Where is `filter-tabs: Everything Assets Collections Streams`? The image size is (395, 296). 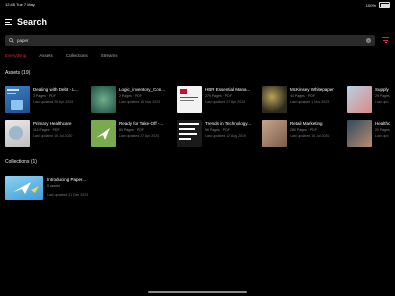
filter-tabs: Everything Assets Collections Streams is located at coordinates (61, 55).